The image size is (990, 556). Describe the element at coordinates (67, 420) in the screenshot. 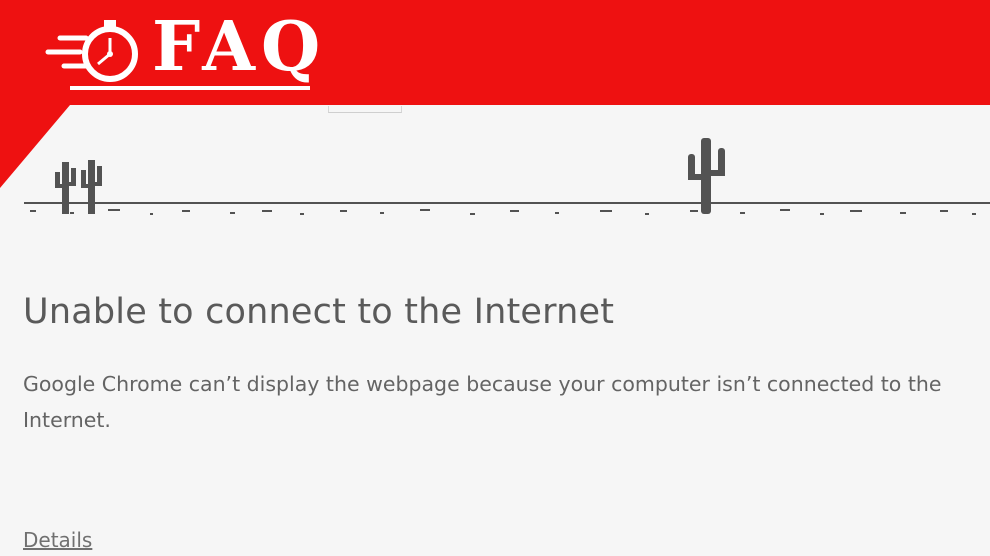

I see `description-line: Internet.` at that location.